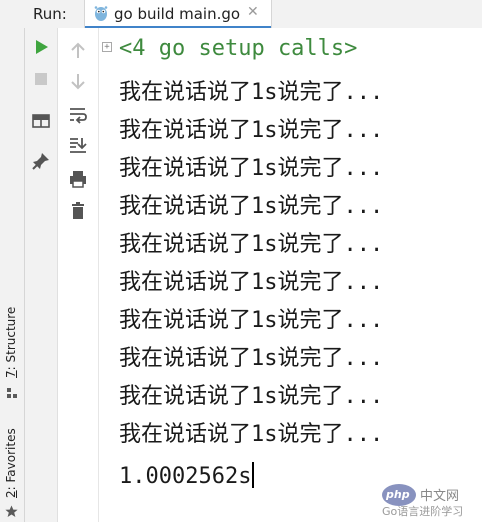 This screenshot has height=522, width=482. Describe the element at coordinates (78, 211) in the screenshot. I see `trash-icon` at that location.